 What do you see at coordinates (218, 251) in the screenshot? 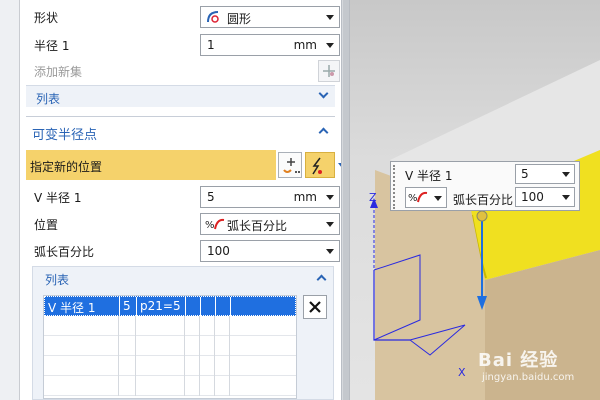
I see `arc-percent-value: 100` at bounding box center [218, 251].